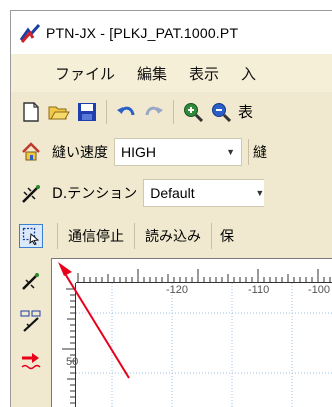  What do you see at coordinates (246, 112) in the screenshot?
I see `toolbar-truncated-label: 表` at bounding box center [246, 112].